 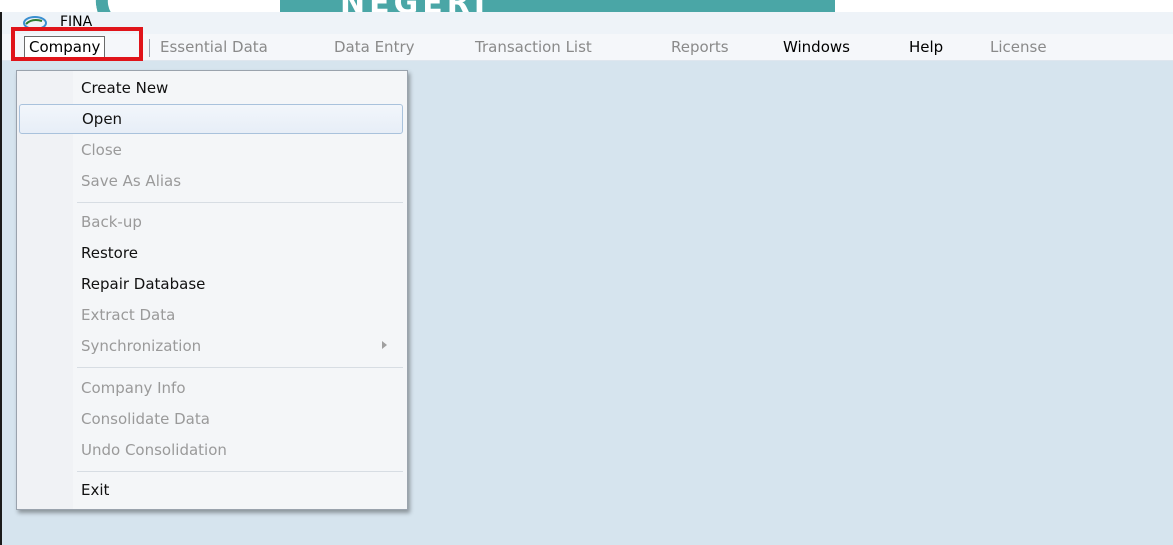 I want to click on menu-item-back-up: Back-up, so click(x=212, y=222).